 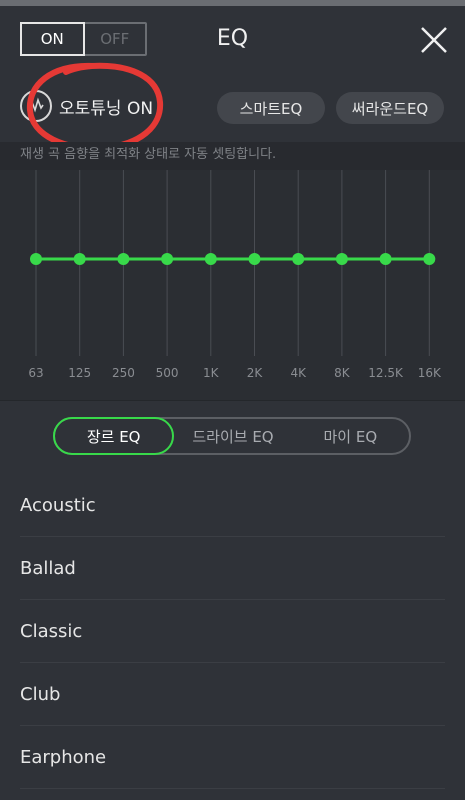 I want to click on eq-band-label-500: 500, so click(x=167, y=373).